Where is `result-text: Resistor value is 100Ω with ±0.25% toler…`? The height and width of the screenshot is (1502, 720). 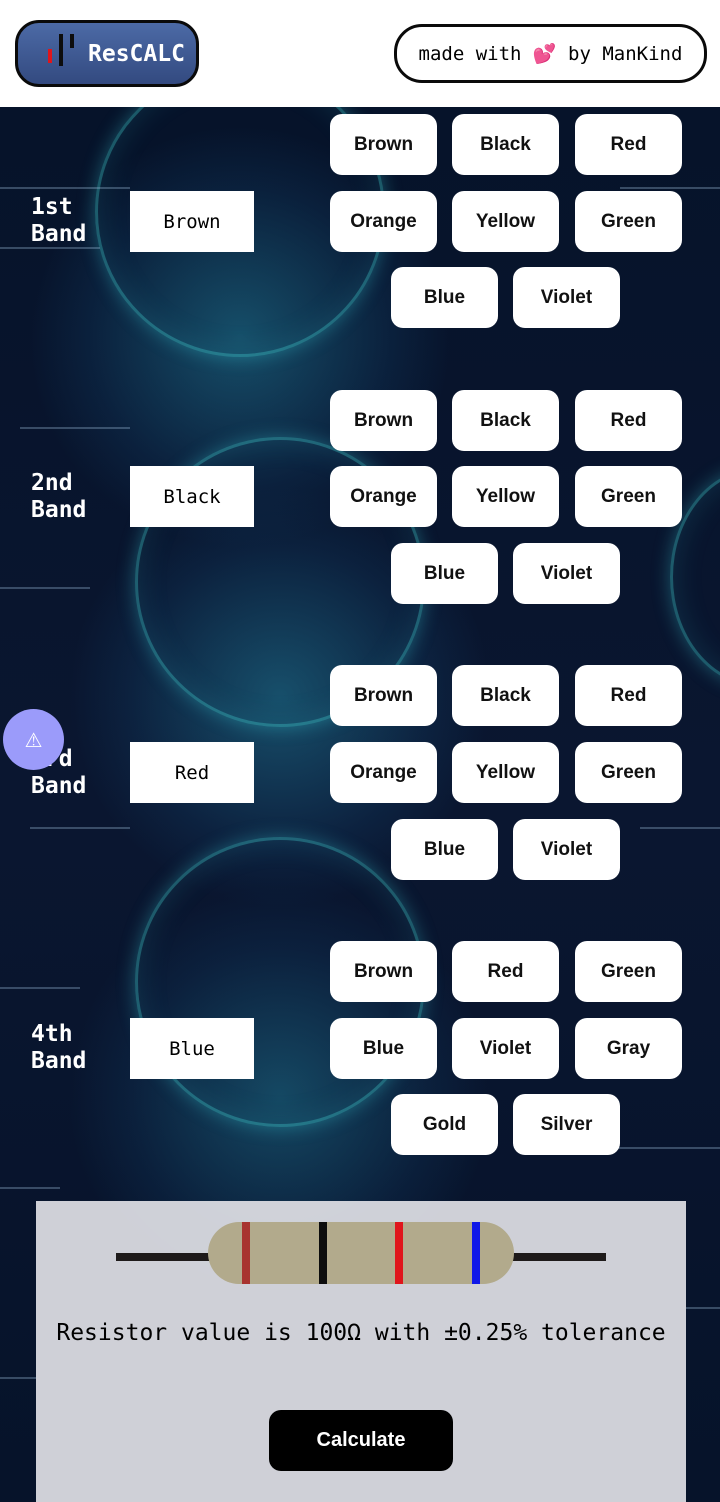 result-text: Resistor value is 100Ω with ±0.25% toler… is located at coordinates (361, 1333).